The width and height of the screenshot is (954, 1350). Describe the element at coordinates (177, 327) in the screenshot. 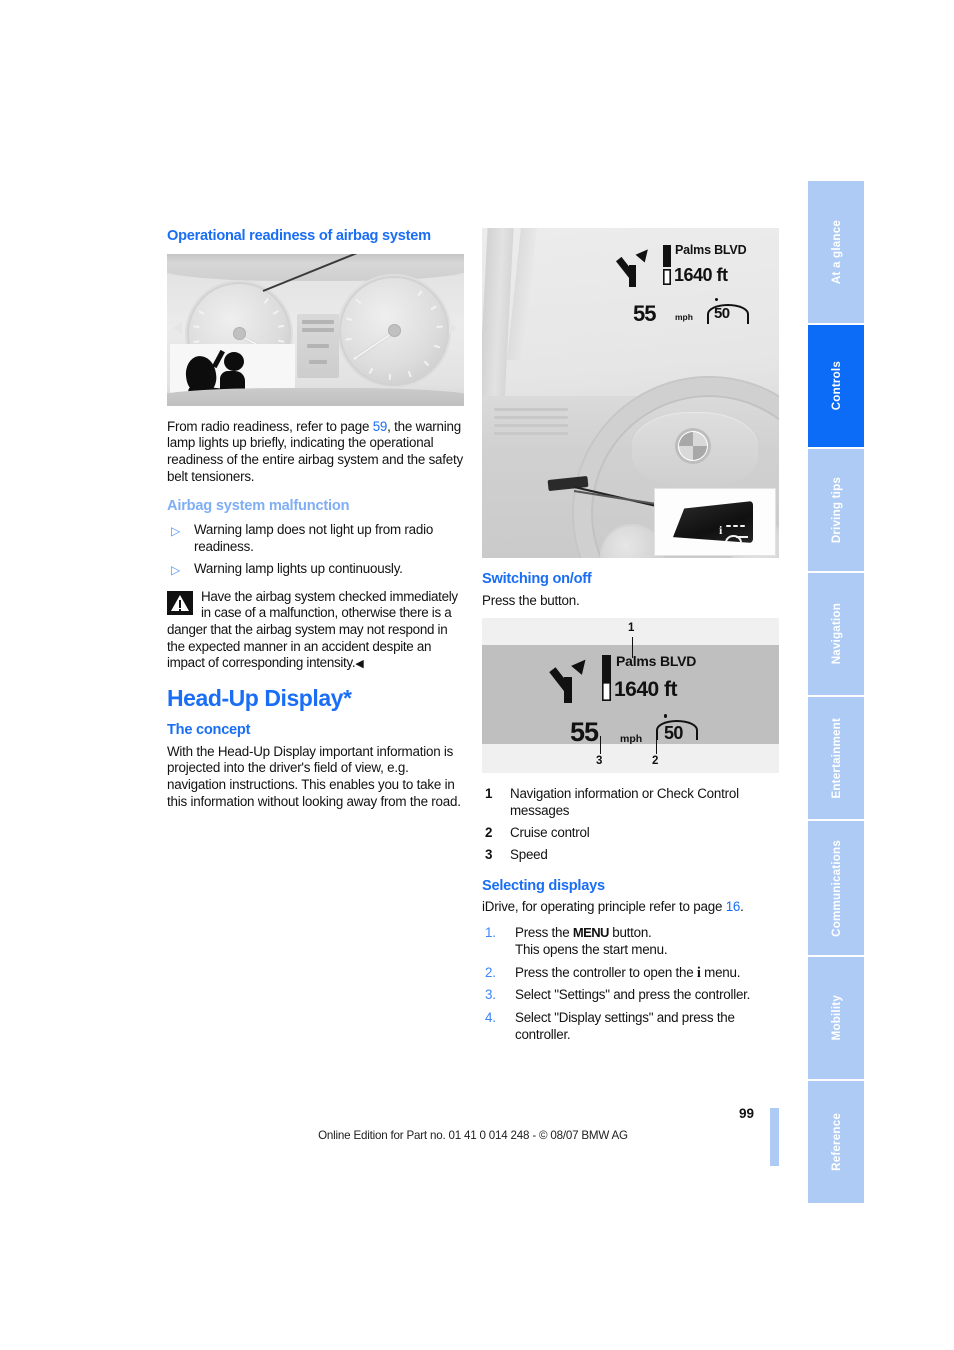

I see `left-turn-indicator-icon` at that location.